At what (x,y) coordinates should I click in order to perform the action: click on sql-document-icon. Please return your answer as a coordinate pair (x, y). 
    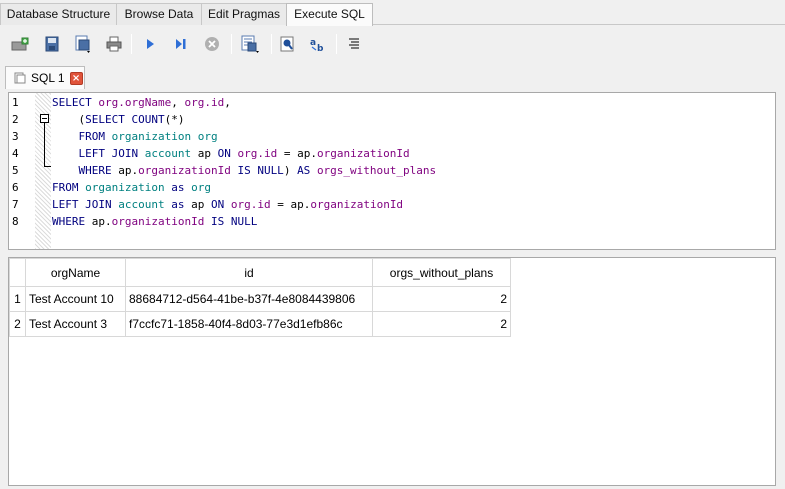
    Looking at the image, I should click on (20, 78).